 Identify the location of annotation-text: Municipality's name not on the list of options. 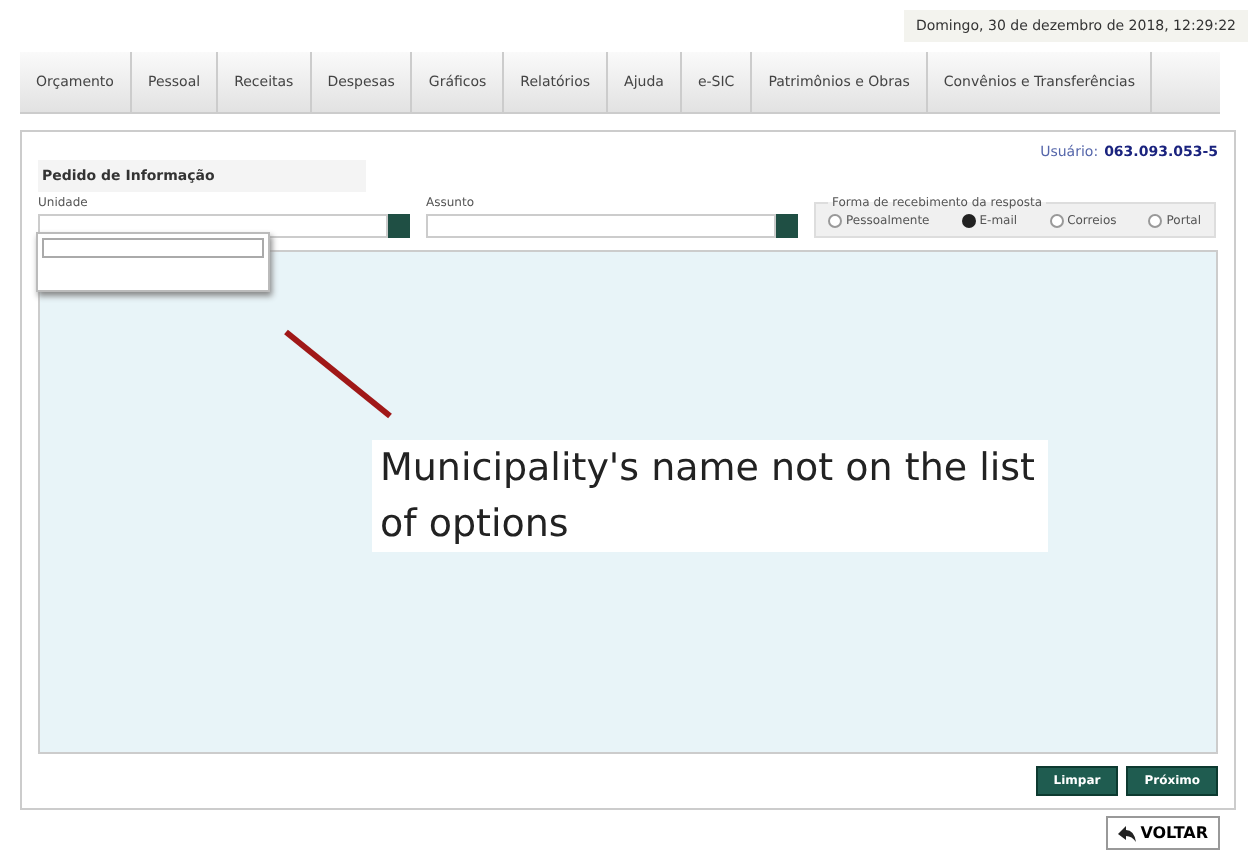
(710, 496).